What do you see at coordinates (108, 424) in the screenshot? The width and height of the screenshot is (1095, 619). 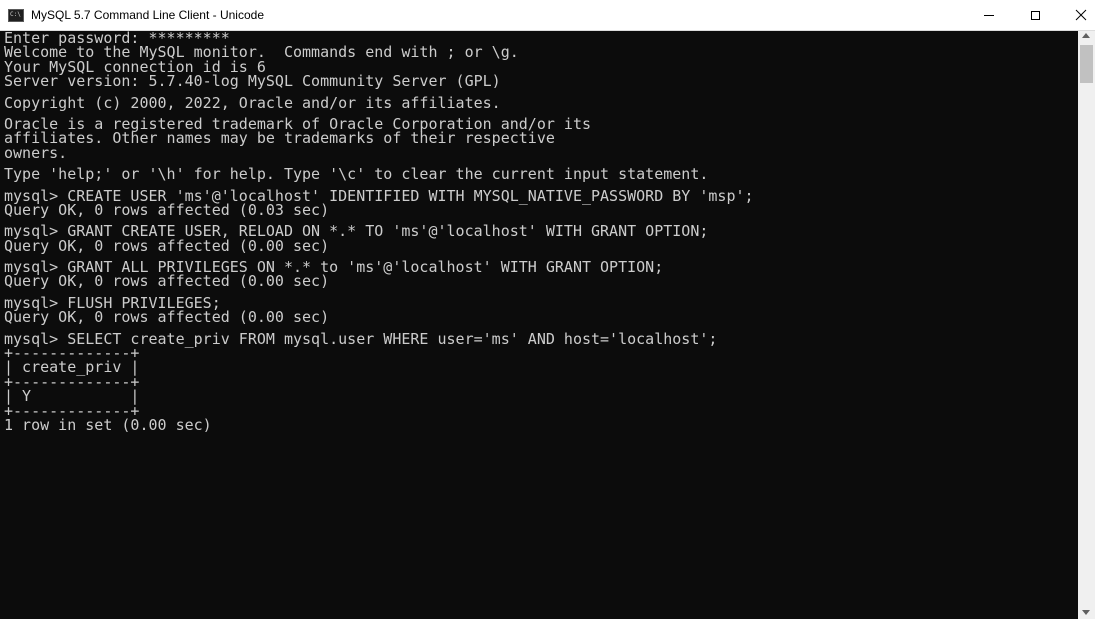 I see `console-line: 1 row in set (0.00 sec)` at bounding box center [108, 424].